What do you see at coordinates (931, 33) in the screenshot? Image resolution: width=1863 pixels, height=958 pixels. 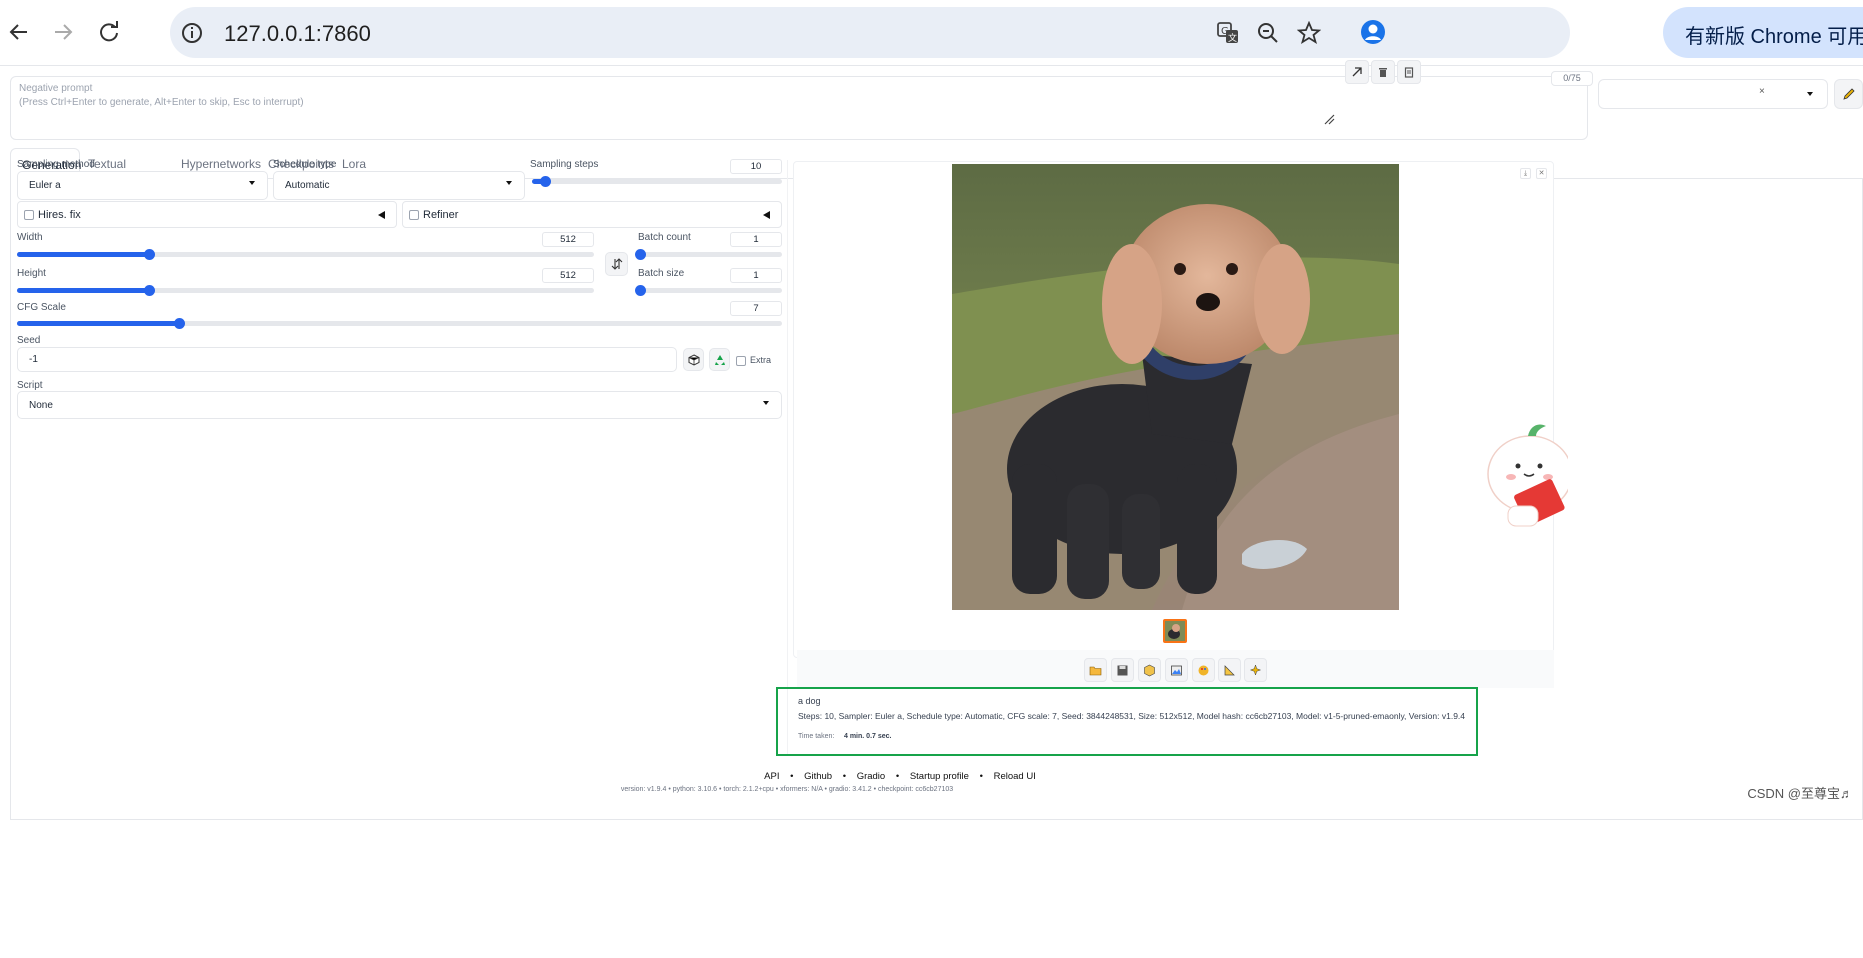 I see `browser-toolbar: 127.0.0.1:7860 G文 有新版 Chrome 可用` at bounding box center [931, 33].